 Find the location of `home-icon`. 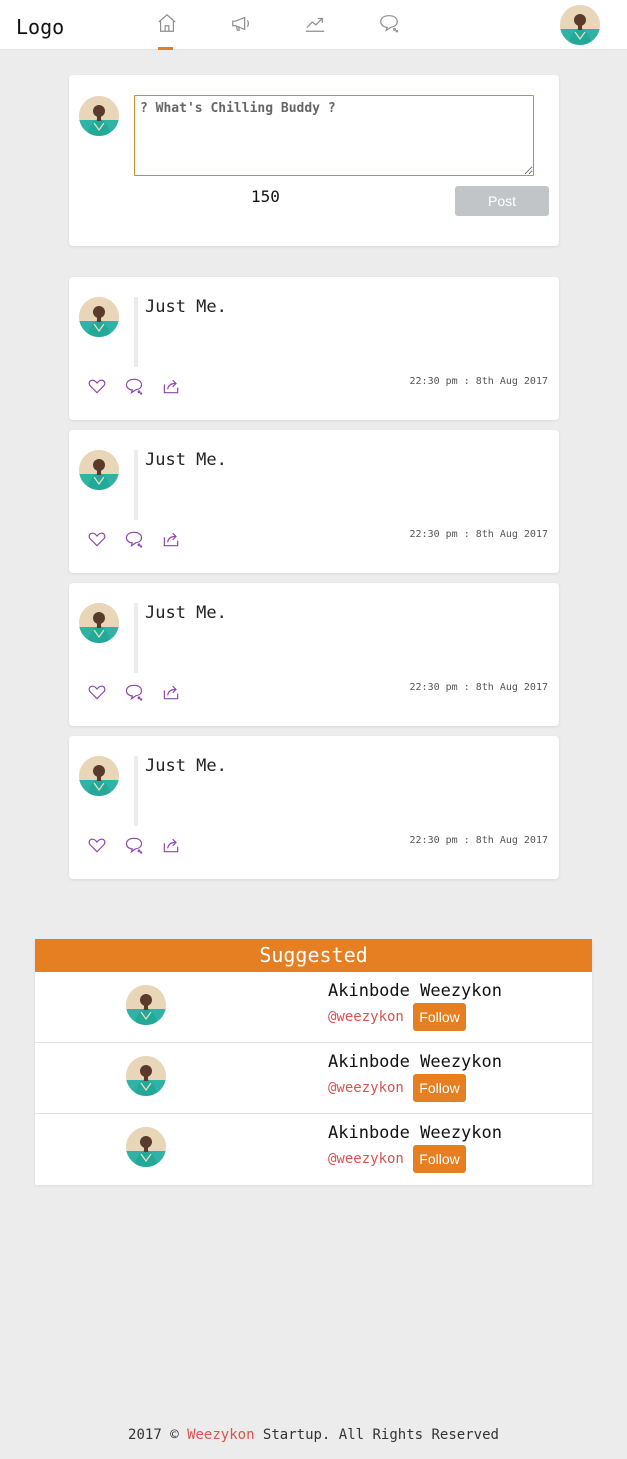

home-icon is located at coordinates (167, 23).